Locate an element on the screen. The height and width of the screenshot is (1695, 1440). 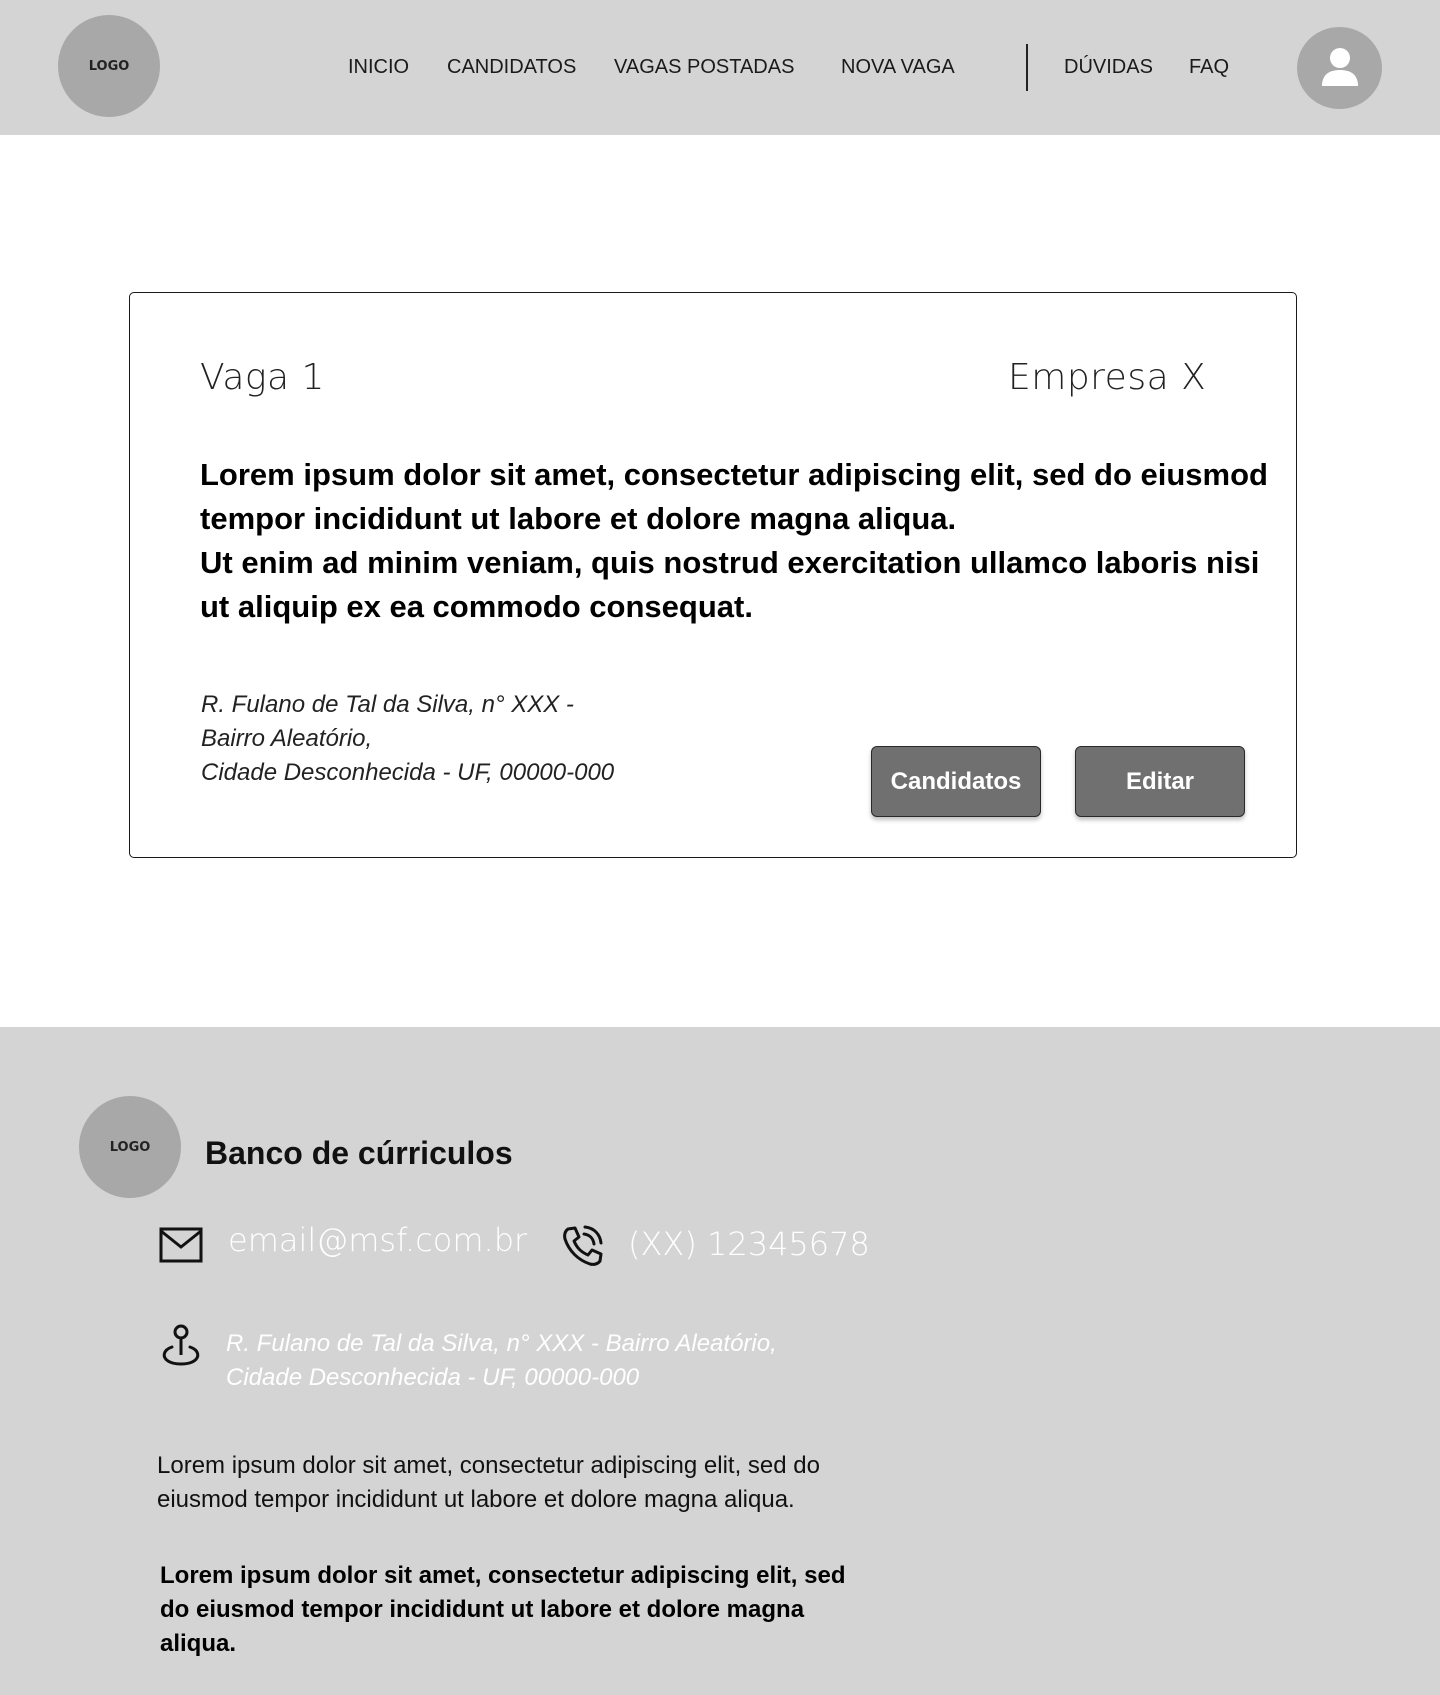
job-address-line-2: Bairro Aleatório, is located at coordinates (287, 738).